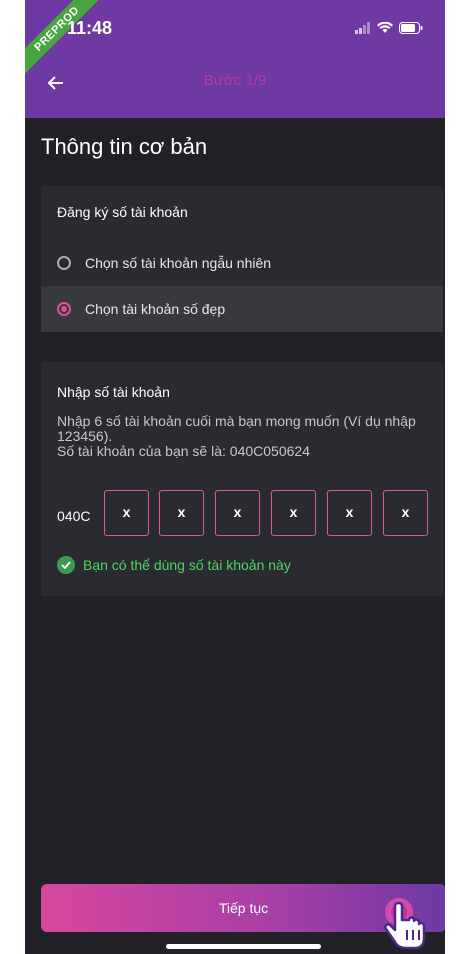 This screenshot has width=469, height=954. What do you see at coordinates (90, 28) in the screenshot?
I see `status-time: 11:48` at bounding box center [90, 28].